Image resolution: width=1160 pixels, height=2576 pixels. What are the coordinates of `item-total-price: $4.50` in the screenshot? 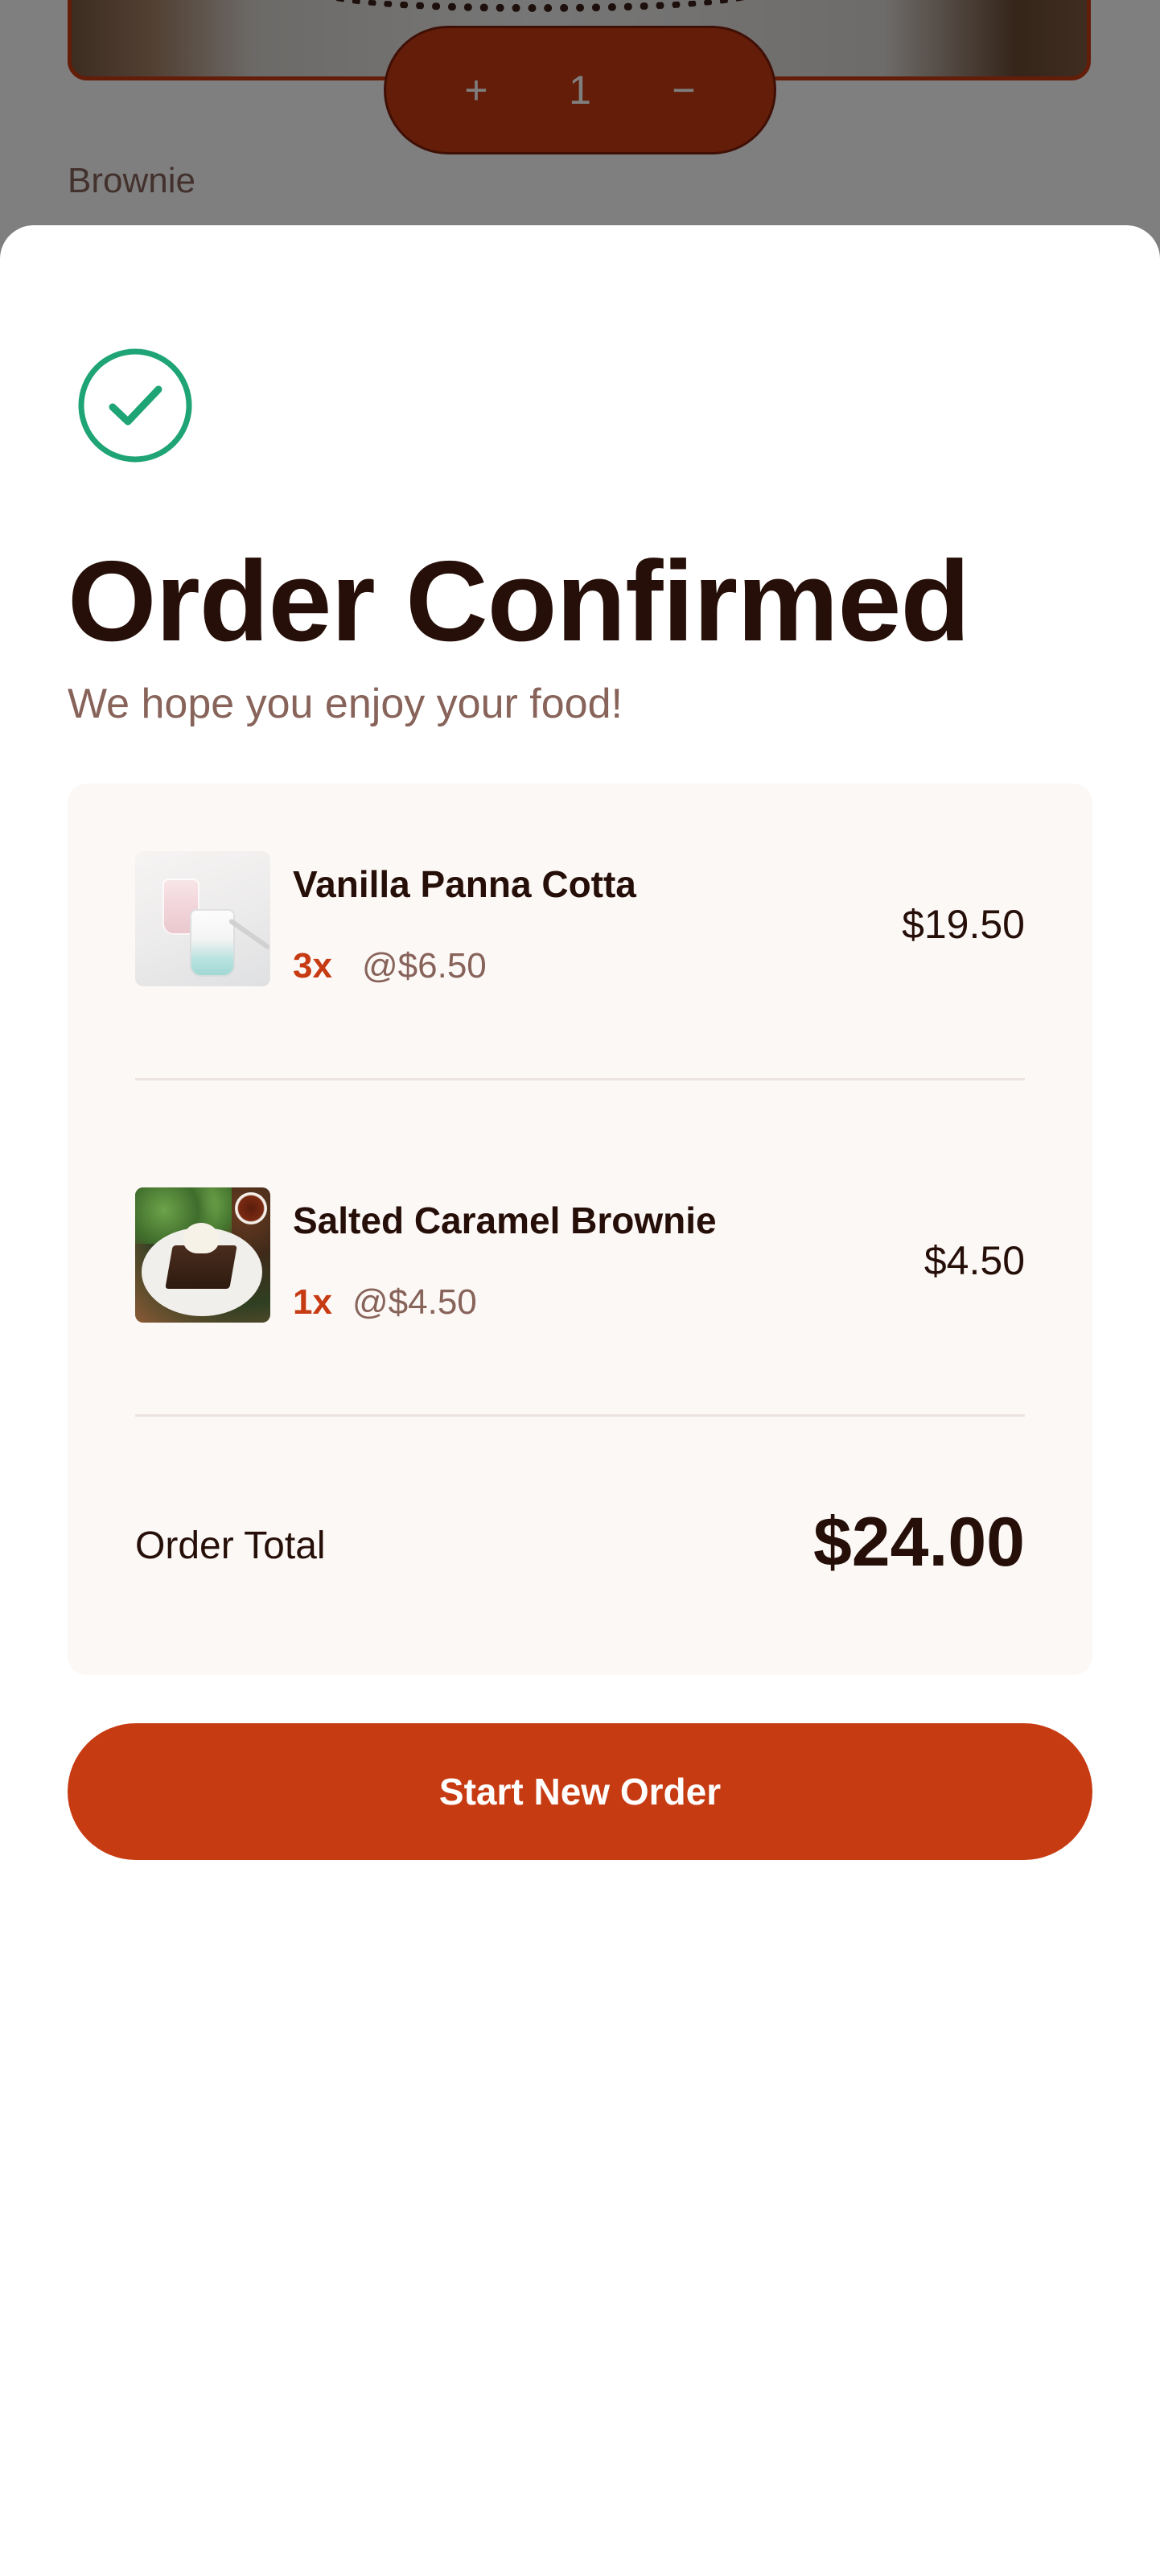 It's located at (974, 1260).